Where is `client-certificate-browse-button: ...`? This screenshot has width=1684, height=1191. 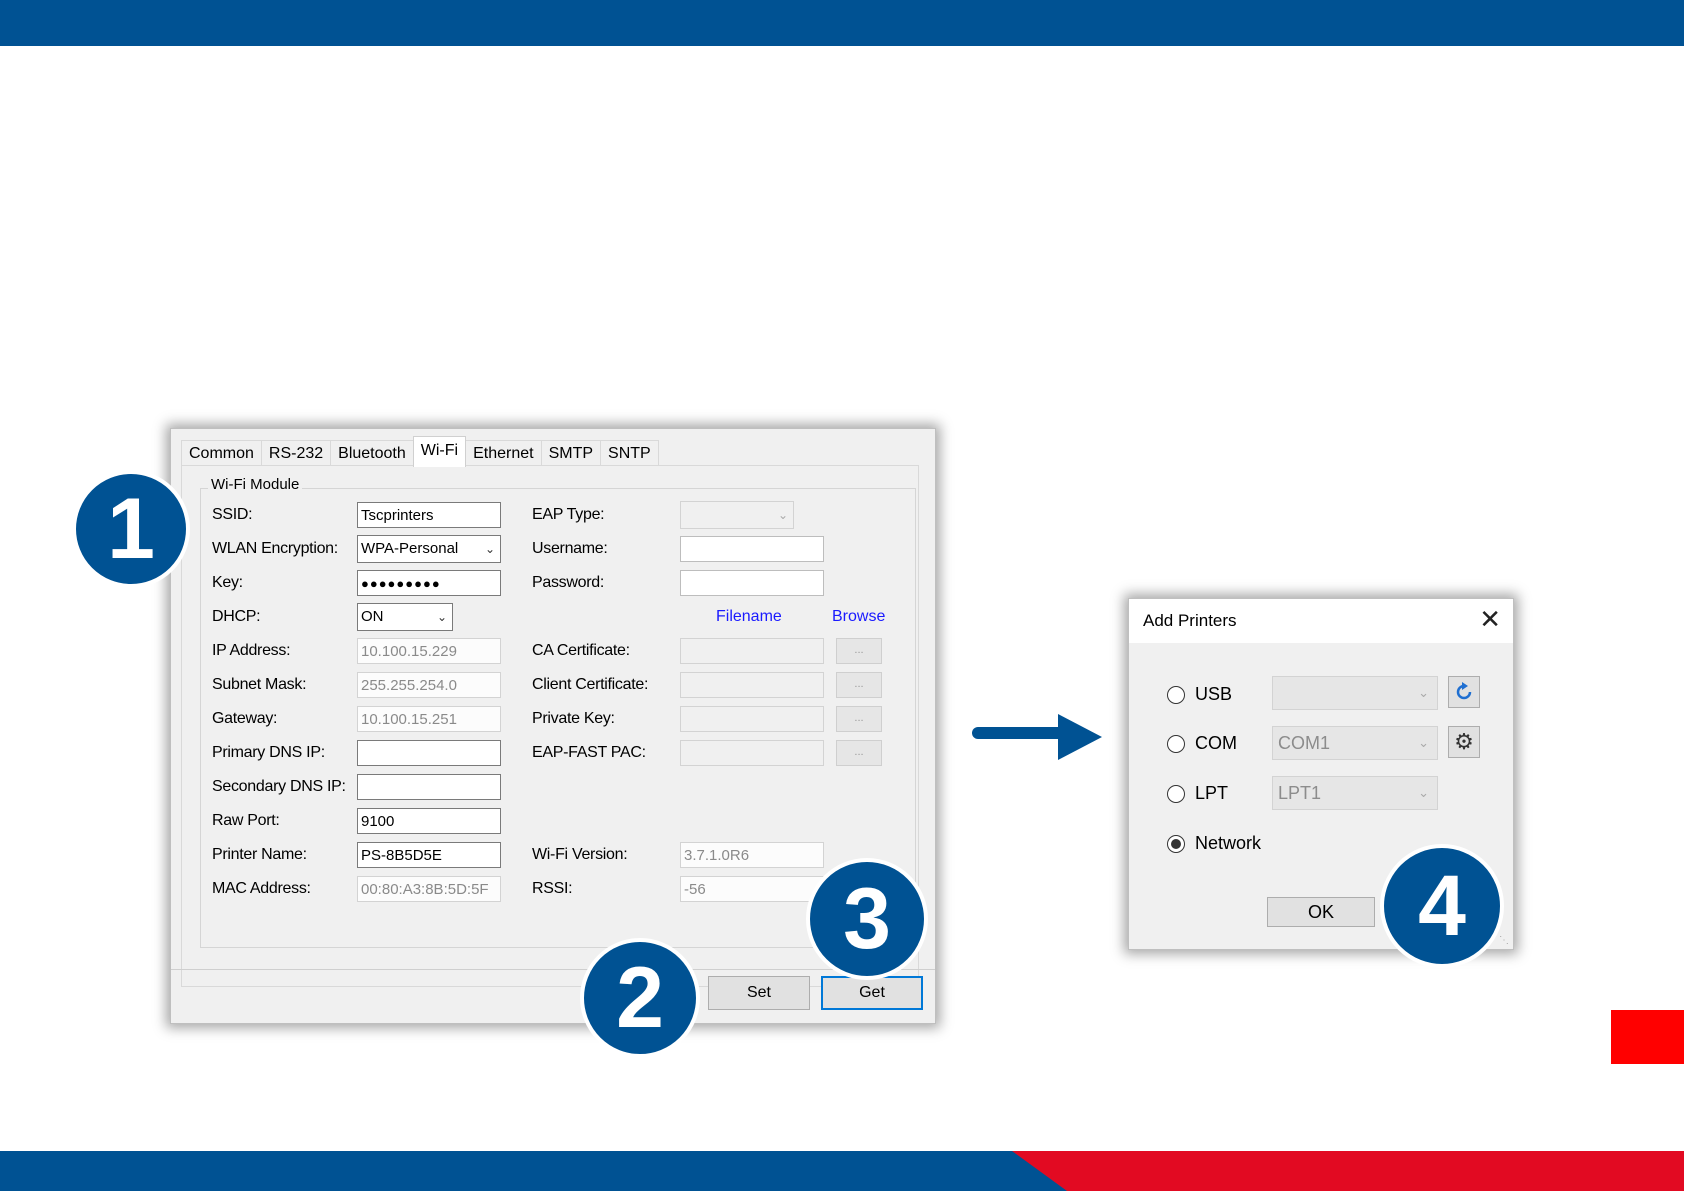
client-certificate-browse-button: ... is located at coordinates (859, 685).